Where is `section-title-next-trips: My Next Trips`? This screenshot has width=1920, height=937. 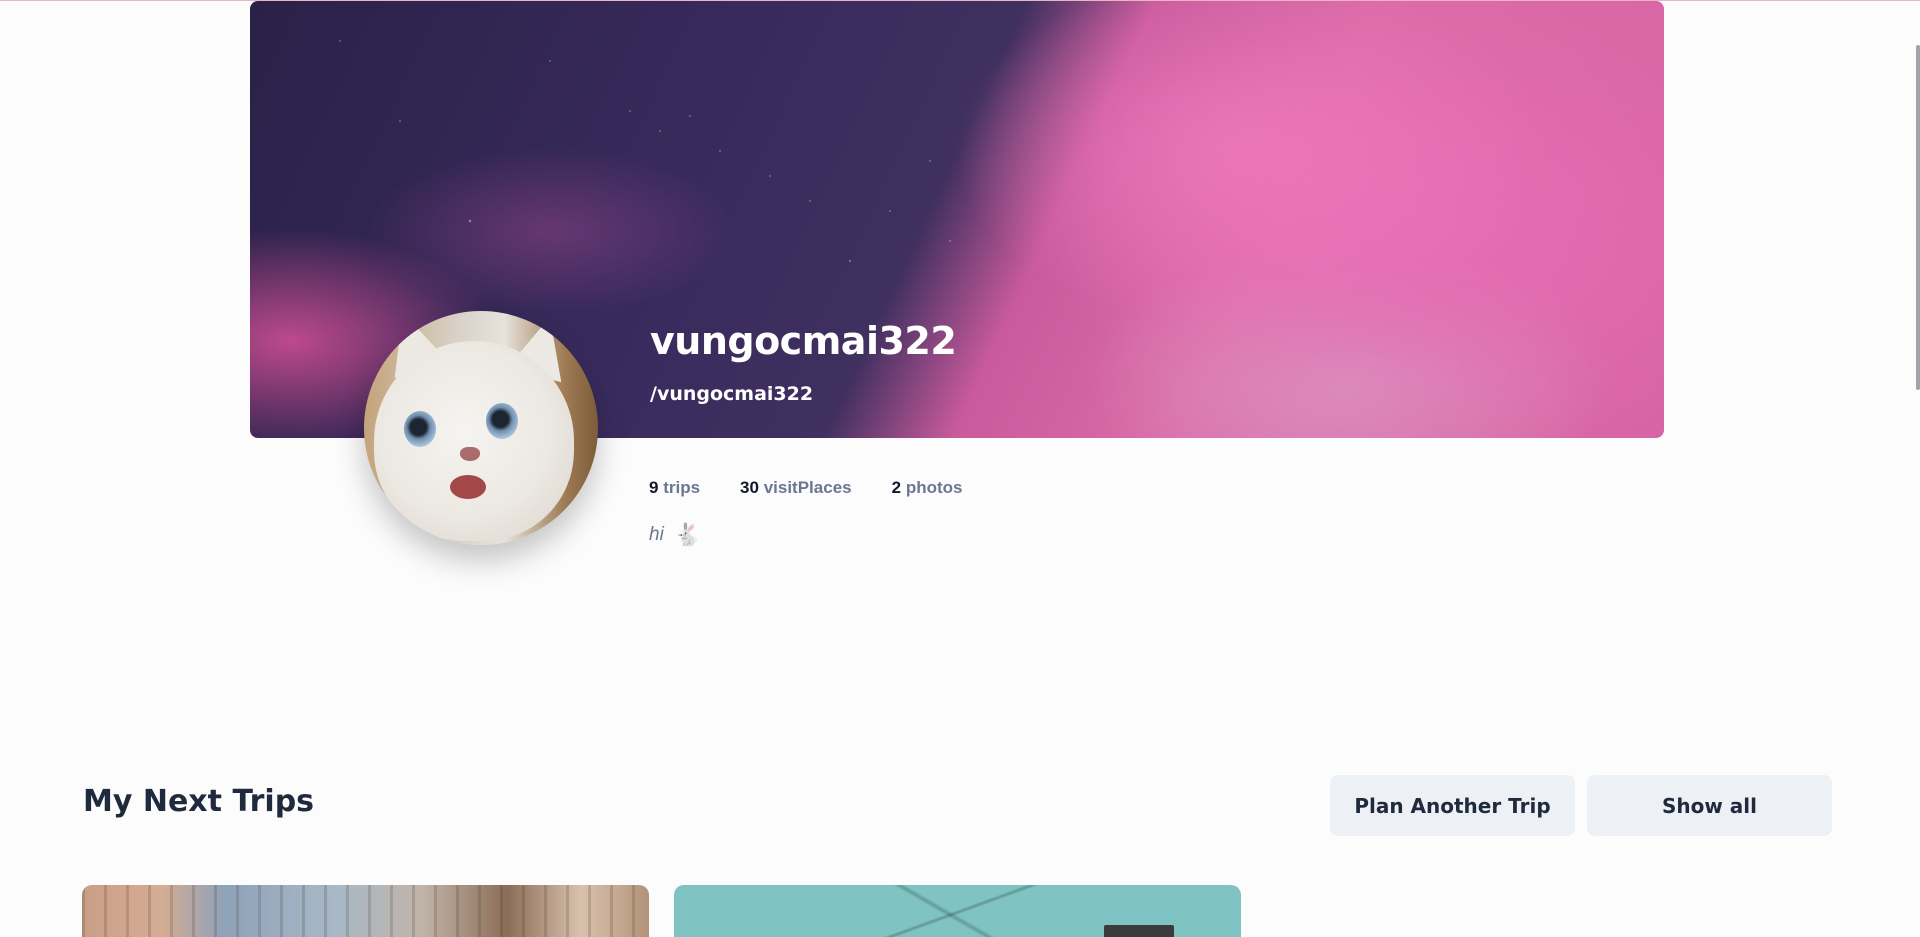
section-title-next-trips: My Next Trips is located at coordinates (199, 801).